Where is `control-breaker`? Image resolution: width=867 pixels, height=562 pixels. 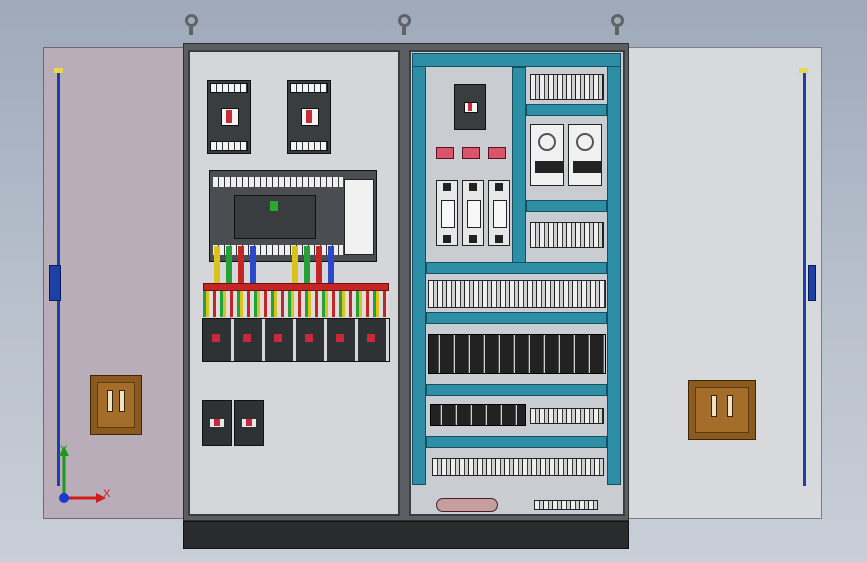
control-breaker is located at coordinates (470, 107).